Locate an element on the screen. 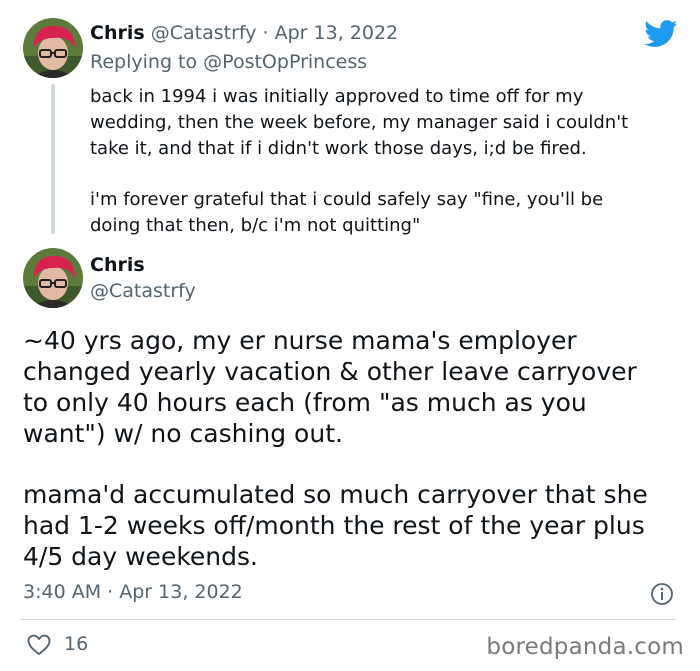 This screenshot has height=671, width=700. reply-header: Chris @Catastrfy · Apr 13, 2022 is located at coordinates (244, 33).